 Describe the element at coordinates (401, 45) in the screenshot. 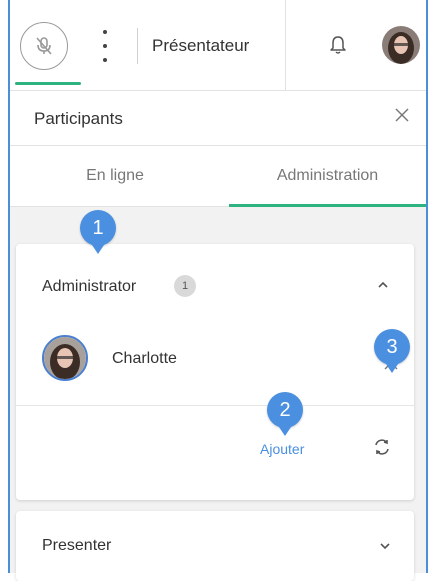

I see `user-avatar` at that location.